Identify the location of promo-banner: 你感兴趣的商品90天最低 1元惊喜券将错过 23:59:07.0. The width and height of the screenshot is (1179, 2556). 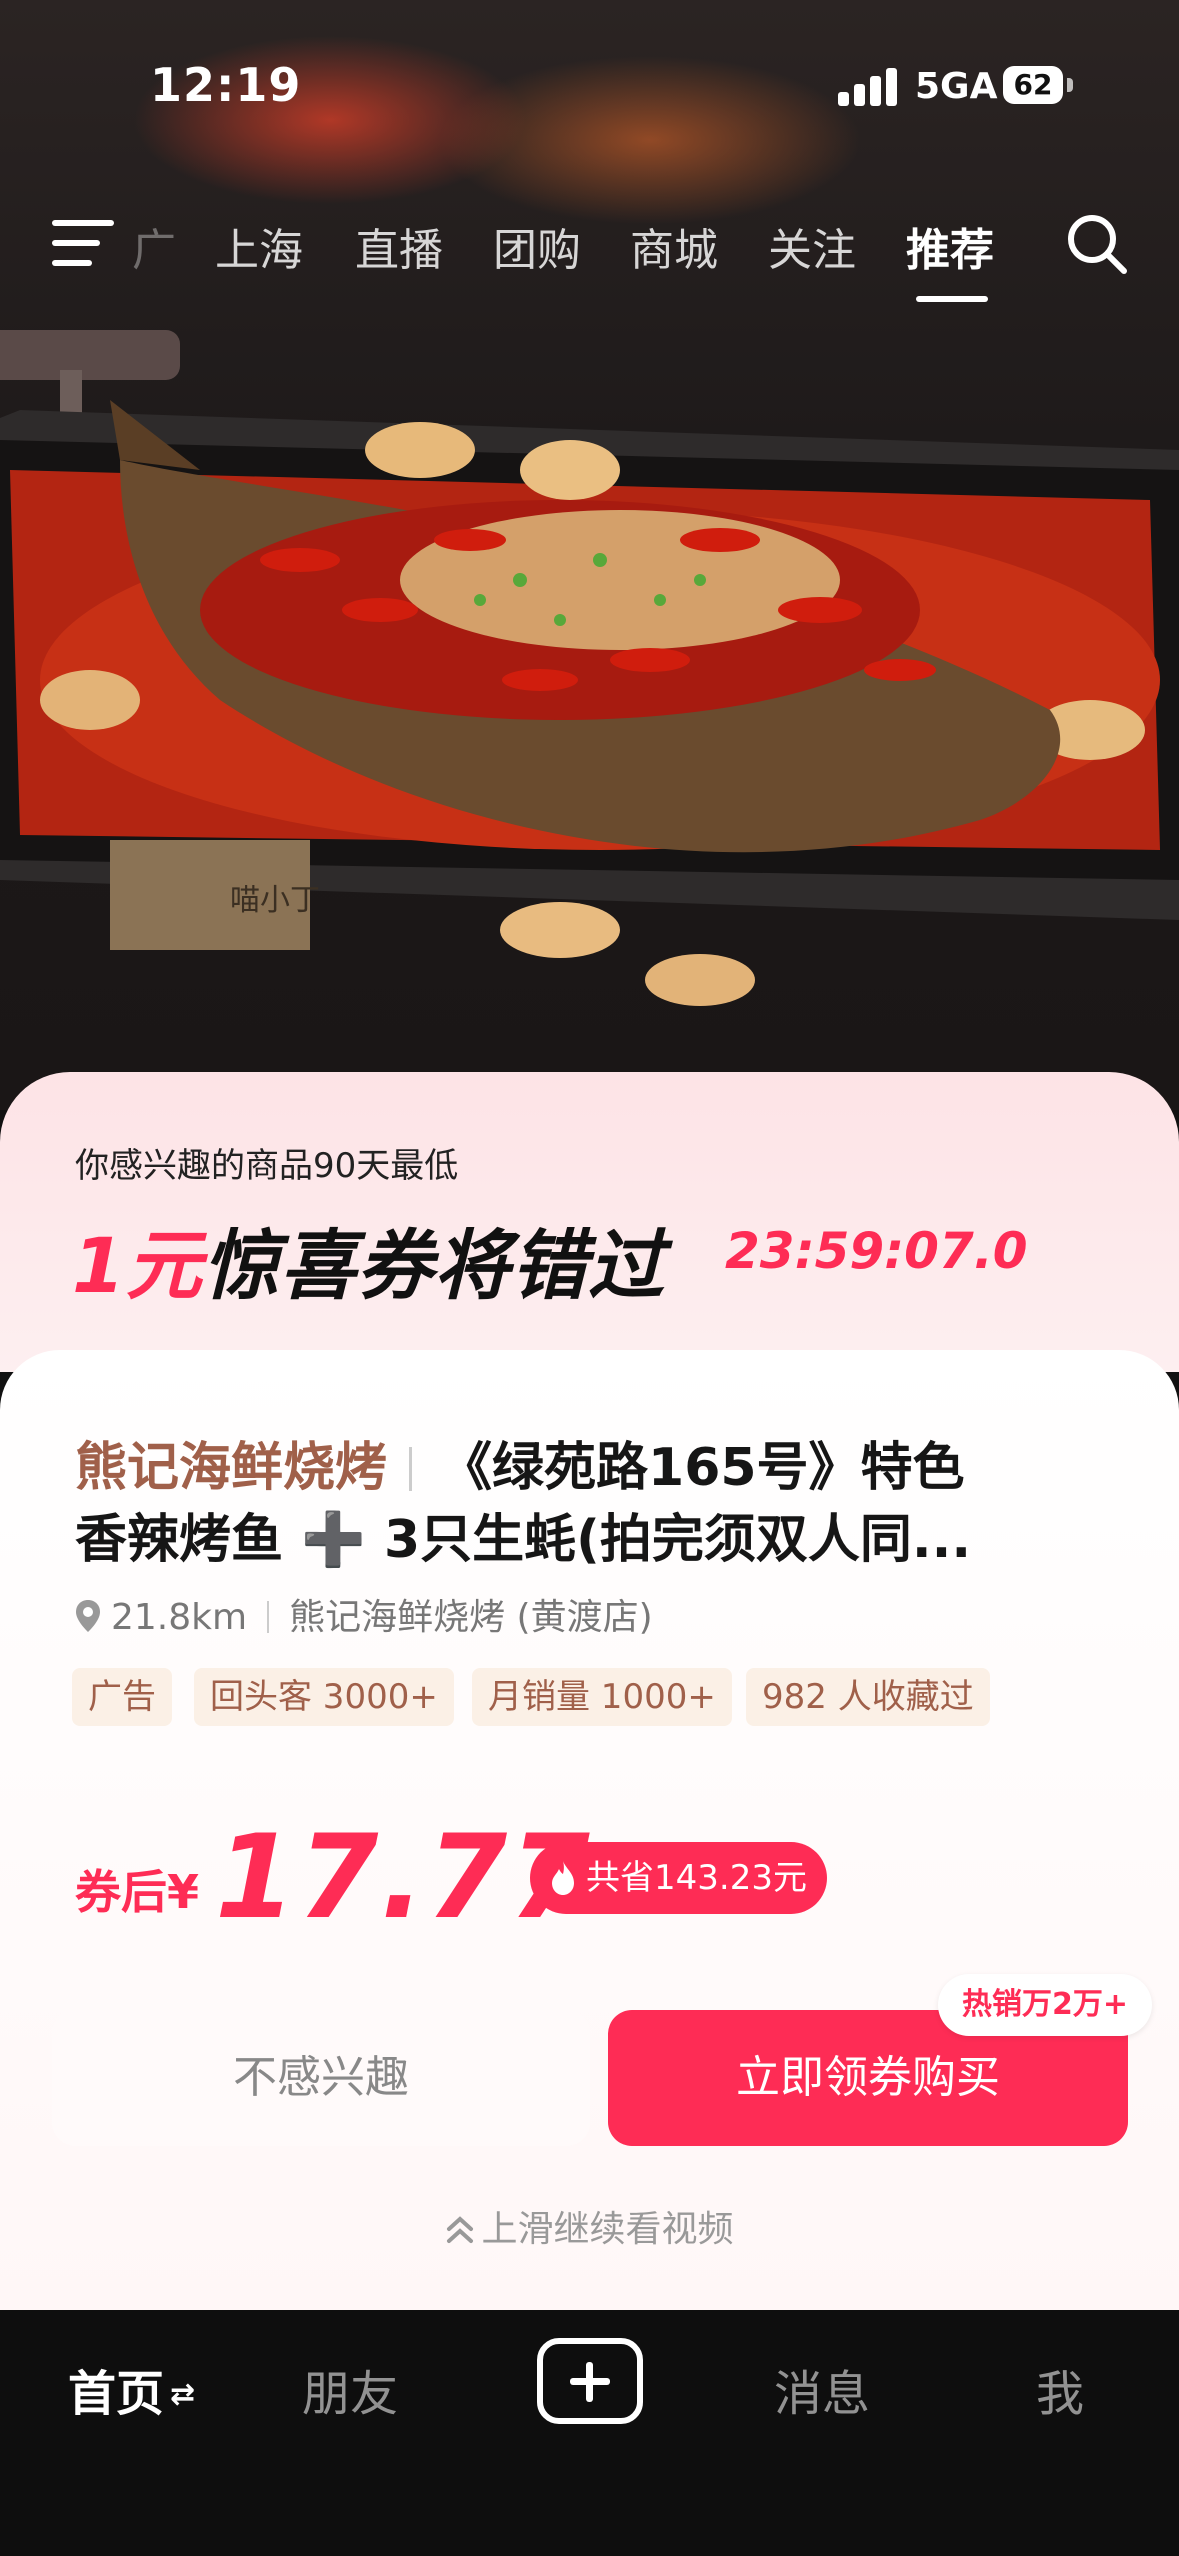
(589, 1222).